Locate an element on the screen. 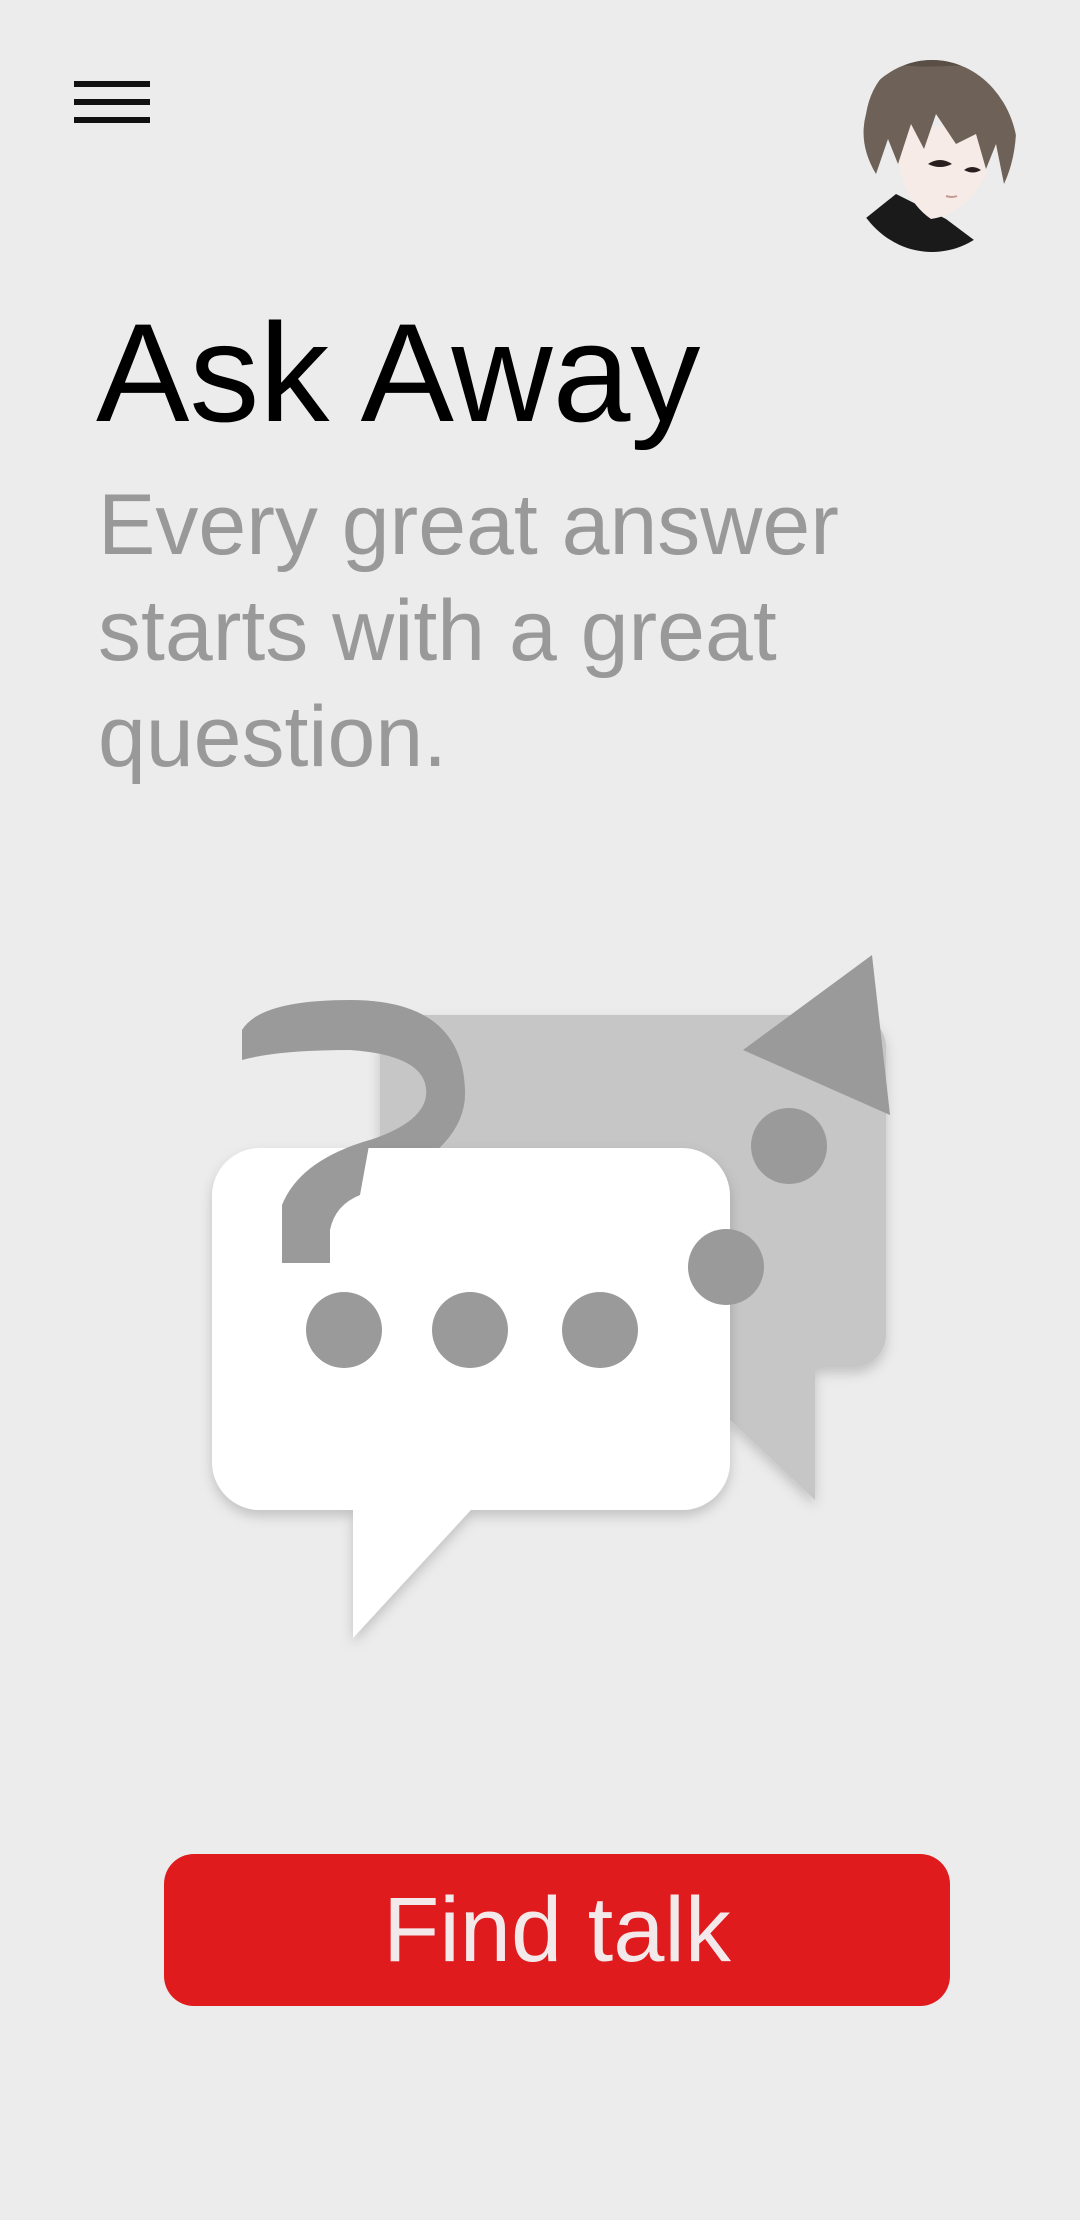 The width and height of the screenshot is (1080, 2220). profile-avatar is located at coordinates (929, 149).